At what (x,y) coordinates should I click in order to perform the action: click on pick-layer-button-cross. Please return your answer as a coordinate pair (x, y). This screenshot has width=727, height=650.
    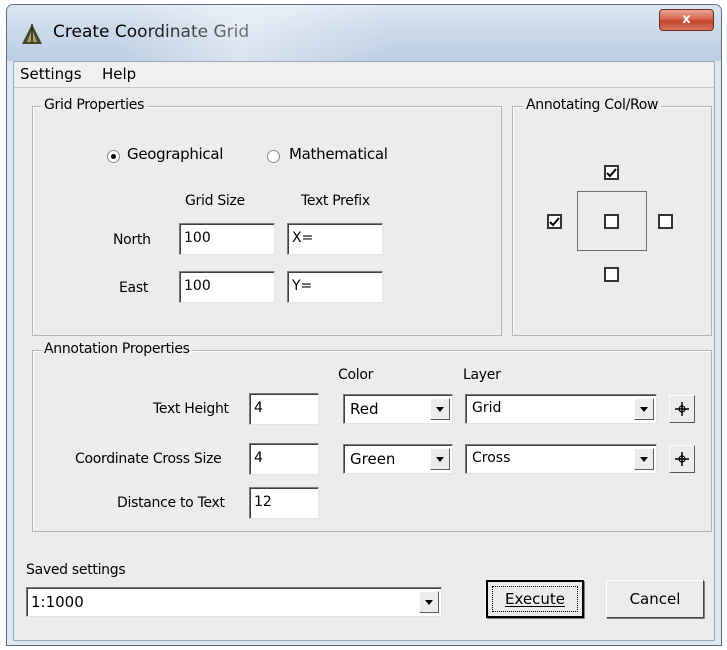
    Looking at the image, I should click on (682, 459).